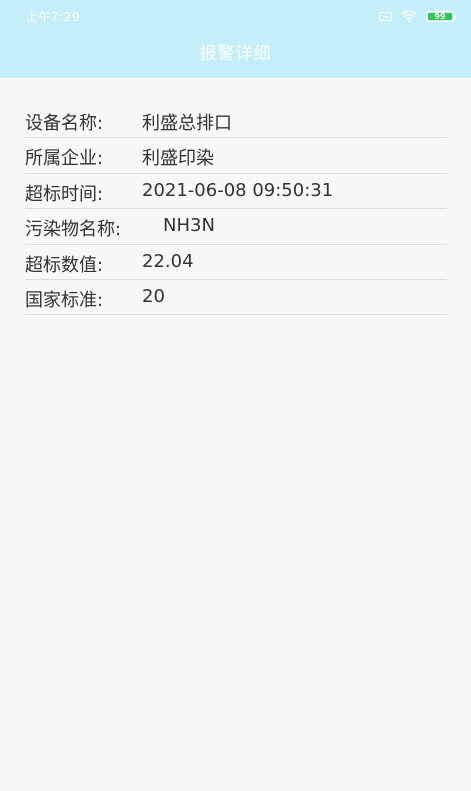  I want to click on detail-value: 利盛总排口, so click(187, 123).